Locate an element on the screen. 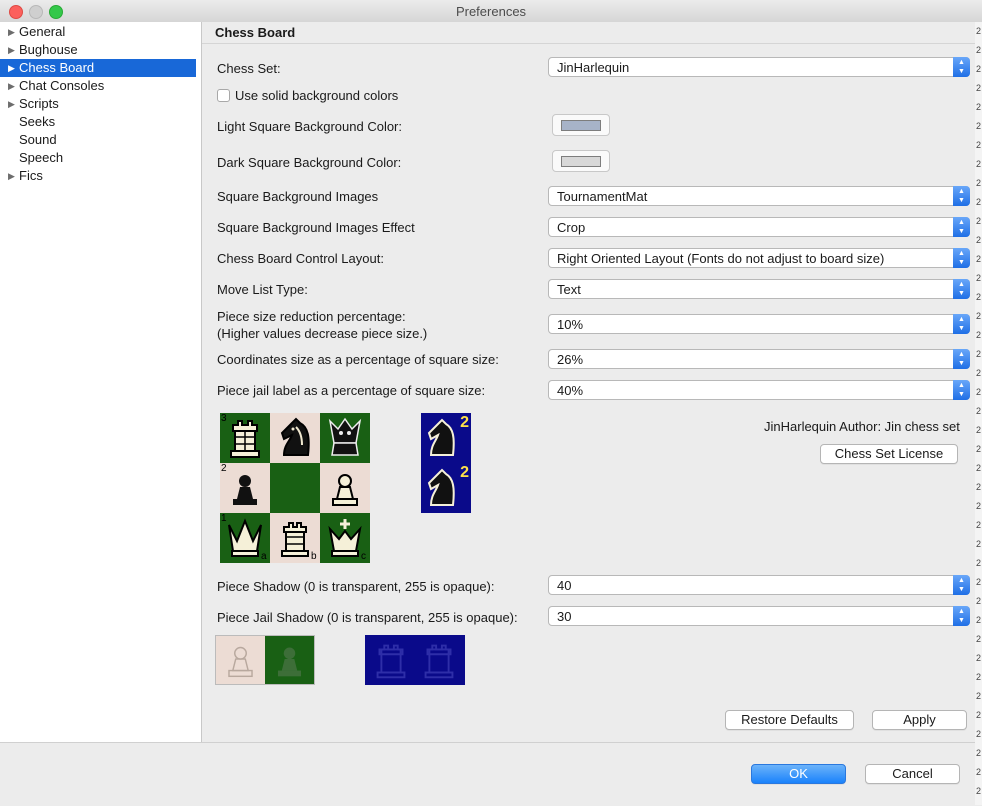 Image resolution: width=982 pixels, height=806 pixels. file-label: c is located at coordinates (363, 556).